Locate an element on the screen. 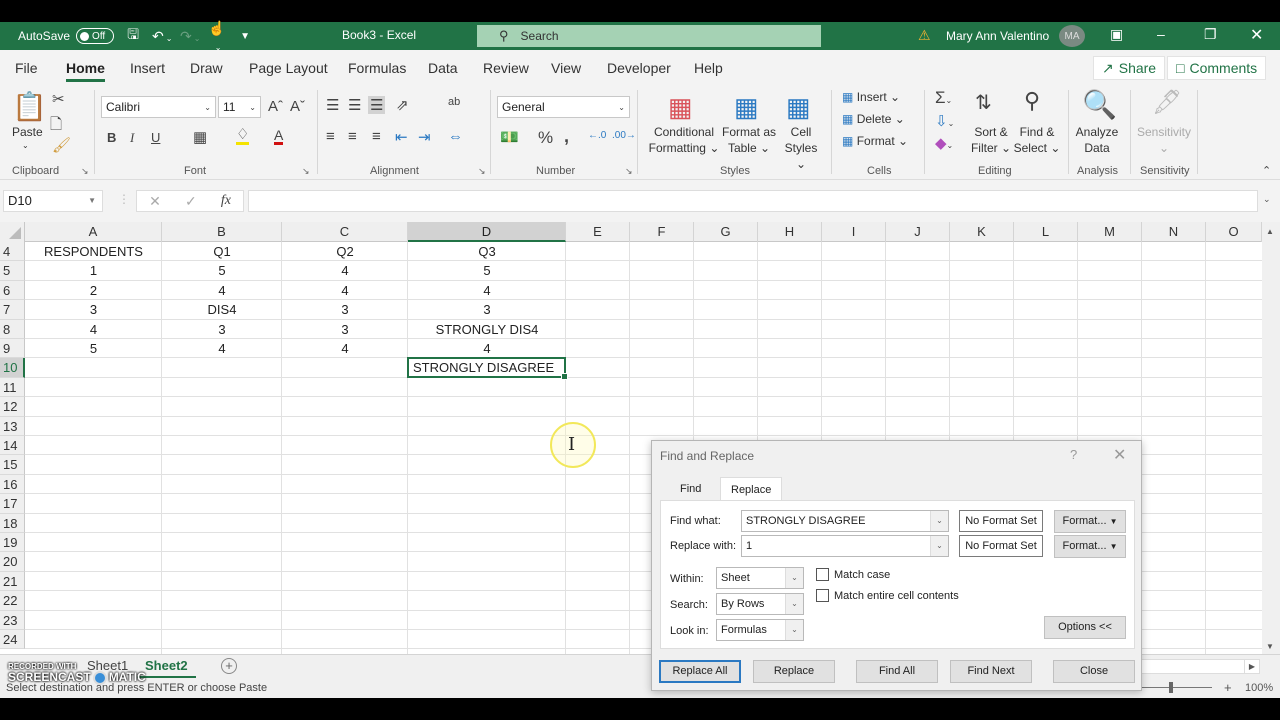 This screenshot has width=1280, height=720. sheet-tab-sheet2: Sheet2 is located at coordinates (166, 668).